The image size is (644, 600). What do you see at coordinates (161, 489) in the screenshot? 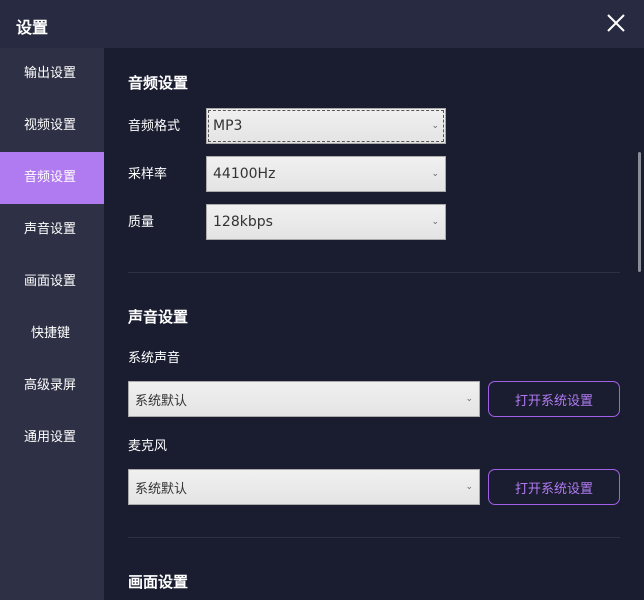
I see `mic-value: 系统默认` at bounding box center [161, 489].